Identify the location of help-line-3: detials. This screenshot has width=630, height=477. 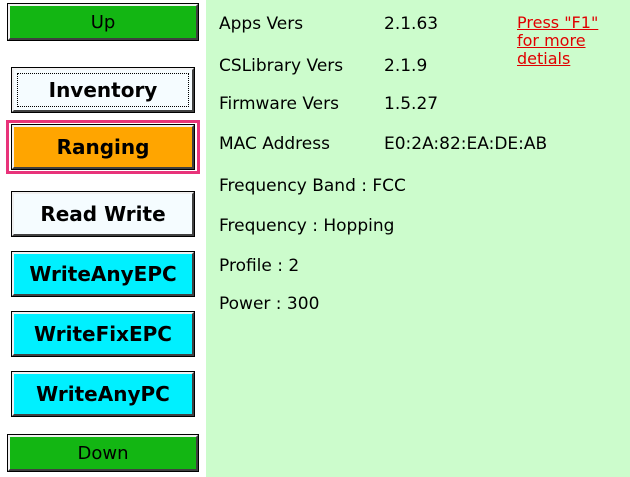
(544, 58).